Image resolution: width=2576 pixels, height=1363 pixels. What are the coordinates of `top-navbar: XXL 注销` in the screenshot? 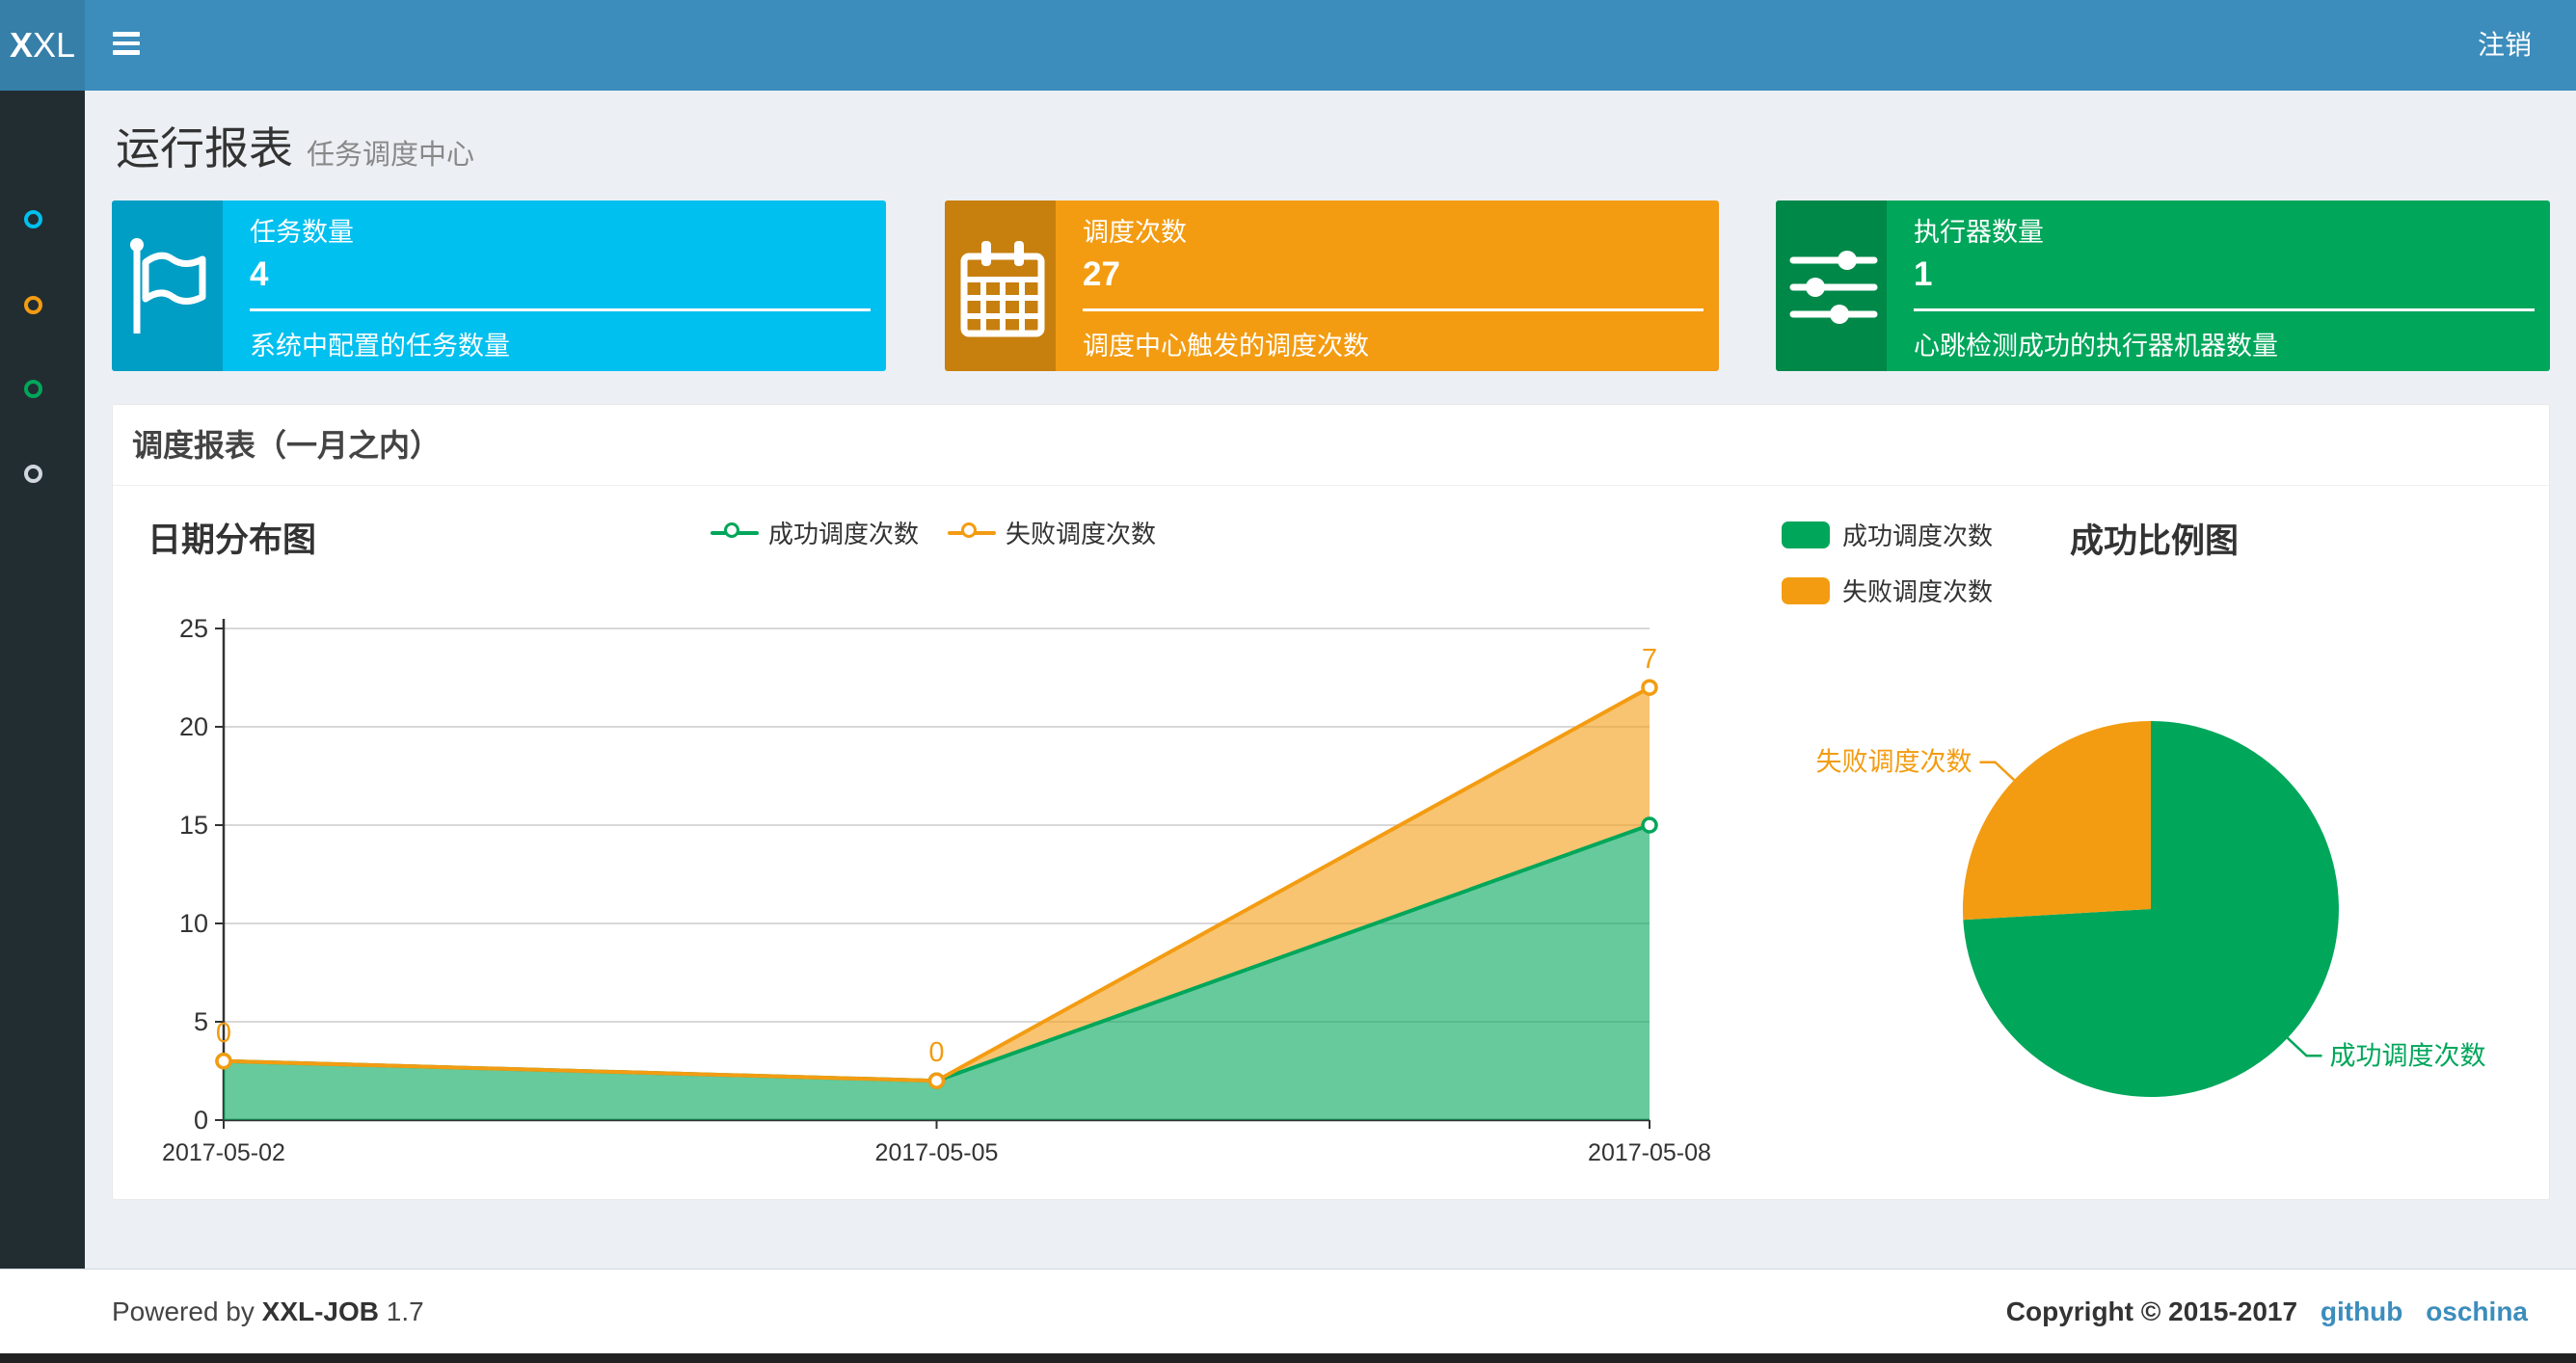 It's located at (1288, 45).